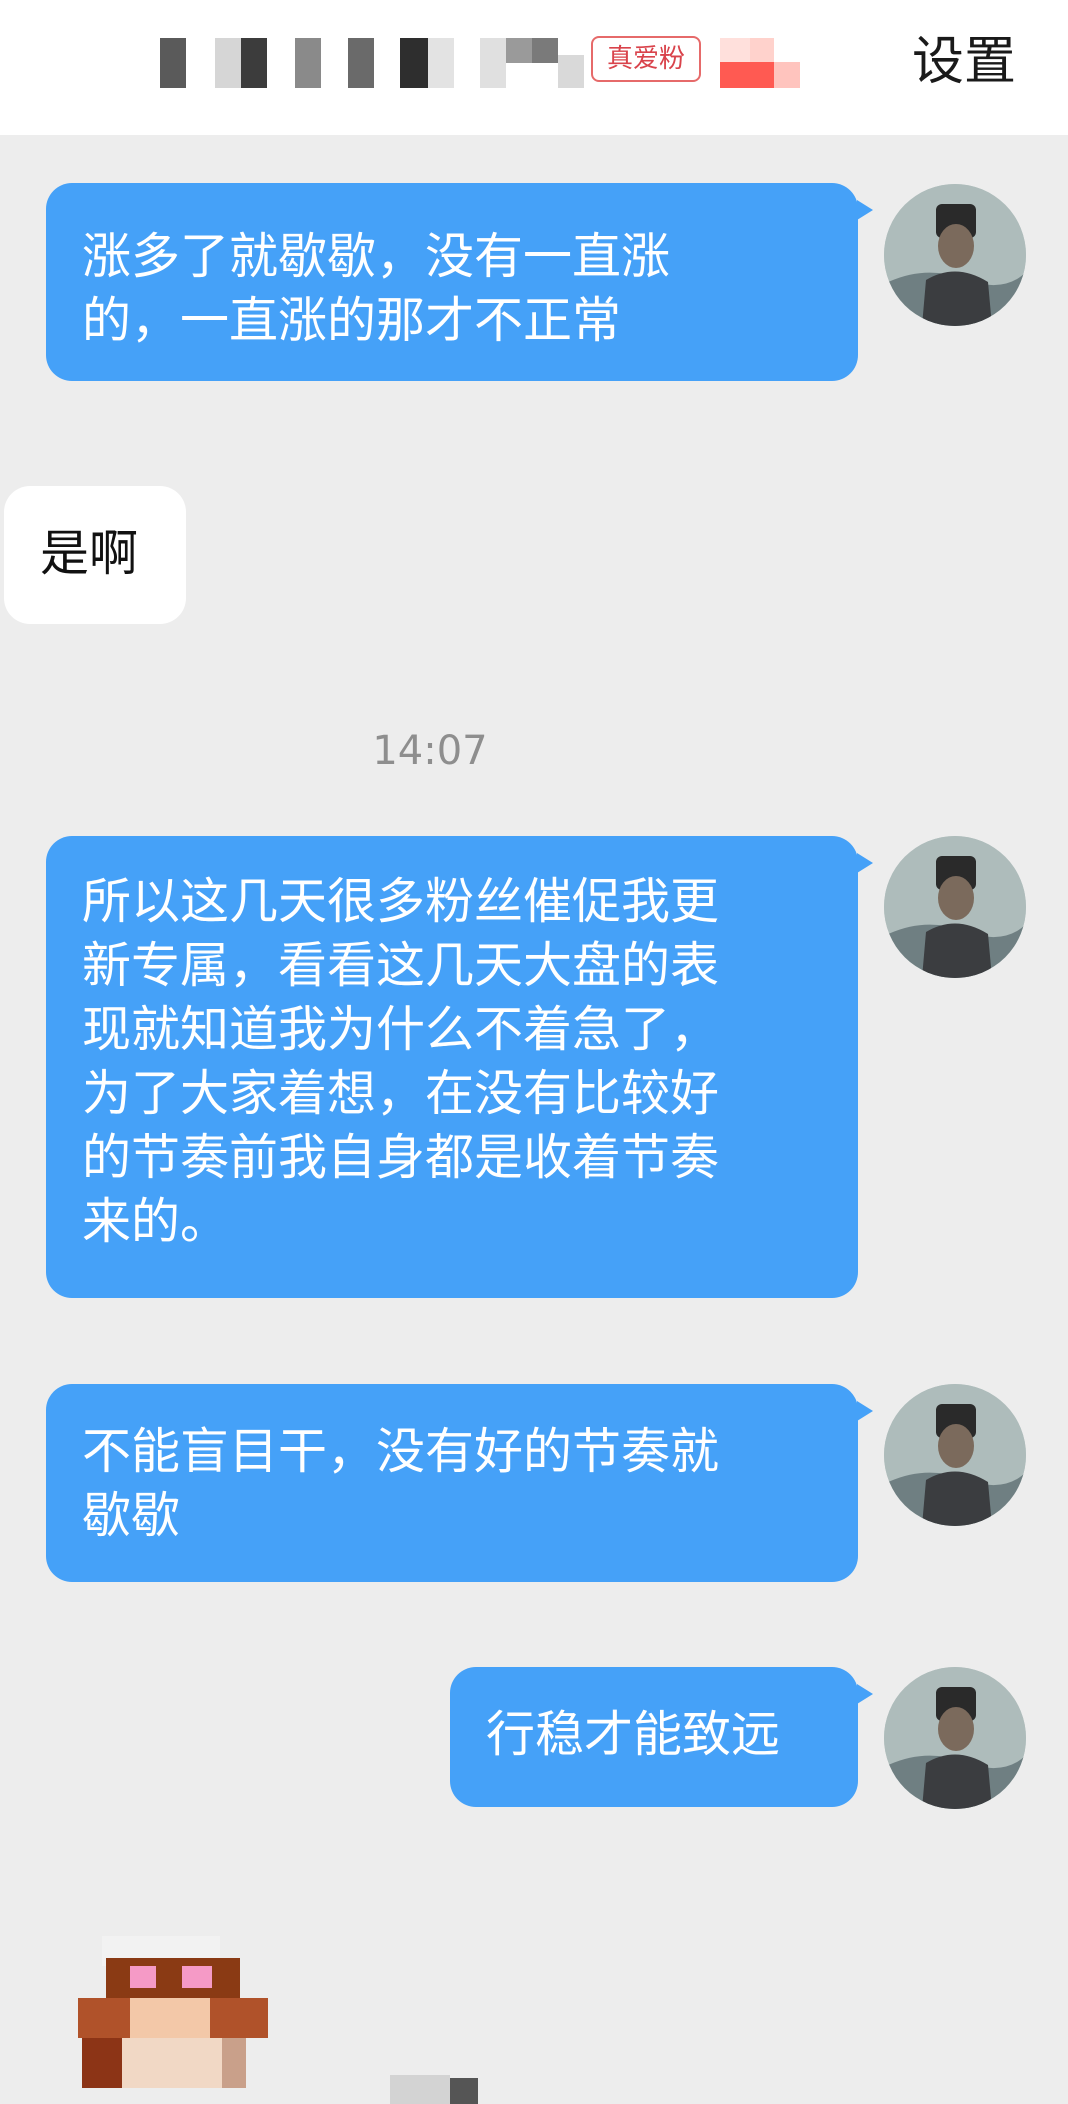  I want to click on sticker-icon, so click(178, 2020).